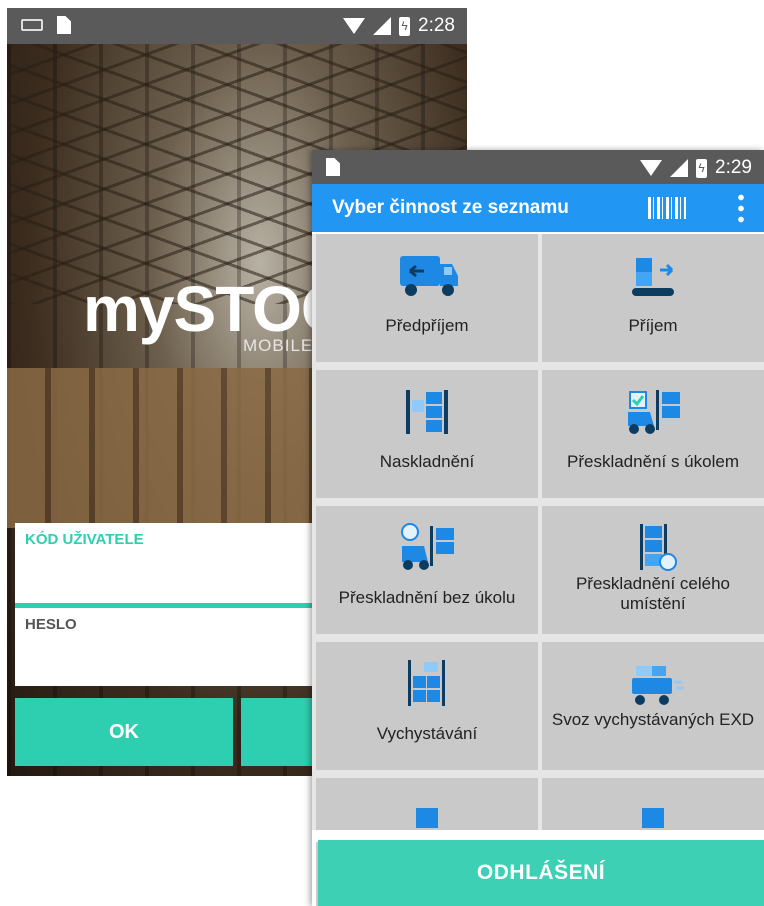 This screenshot has height=906, width=764. What do you see at coordinates (653, 719) in the screenshot?
I see `tile-label: Svoz vychystávaných EXD` at bounding box center [653, 719].